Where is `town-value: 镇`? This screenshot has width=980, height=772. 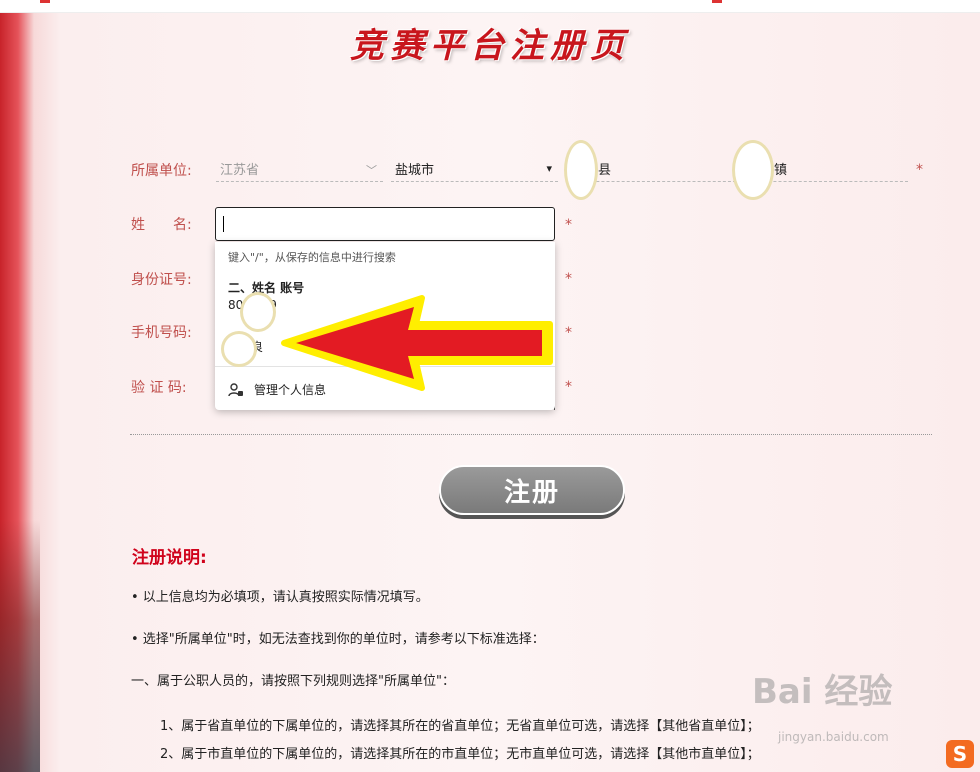 town-value: 镇 is located at coordinates (781, 170).